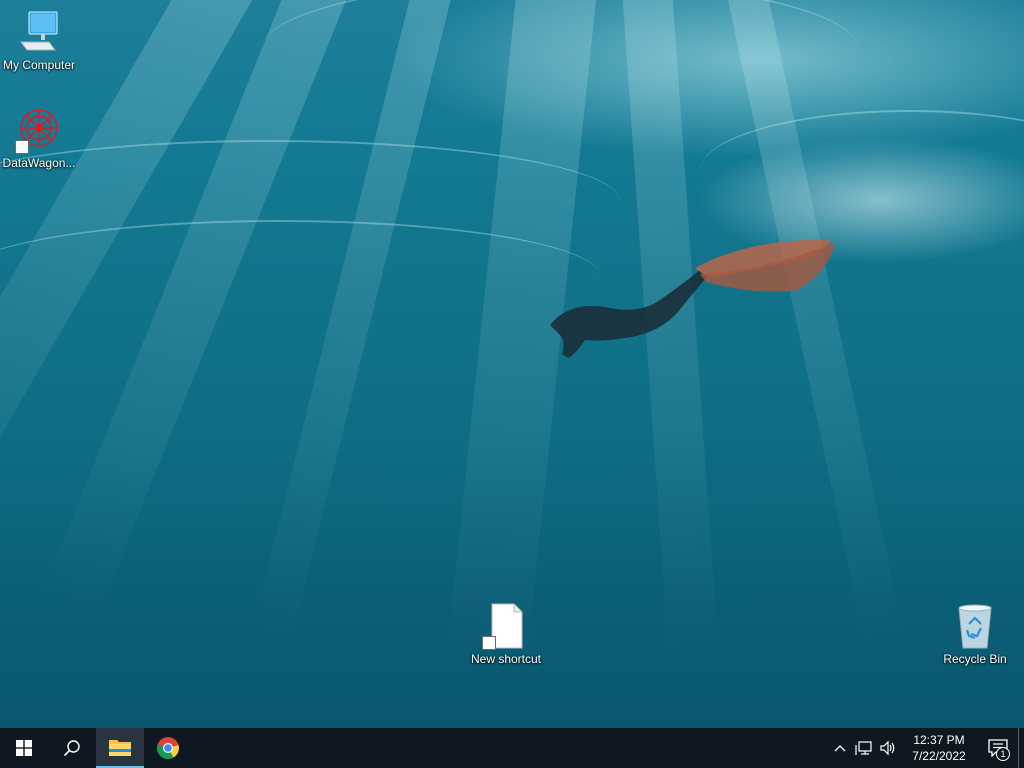 The height and width of the screenshot is (768, 1024). I want to click on desktop-icon-new-shortcut: New shortcut, so click(506, 634).